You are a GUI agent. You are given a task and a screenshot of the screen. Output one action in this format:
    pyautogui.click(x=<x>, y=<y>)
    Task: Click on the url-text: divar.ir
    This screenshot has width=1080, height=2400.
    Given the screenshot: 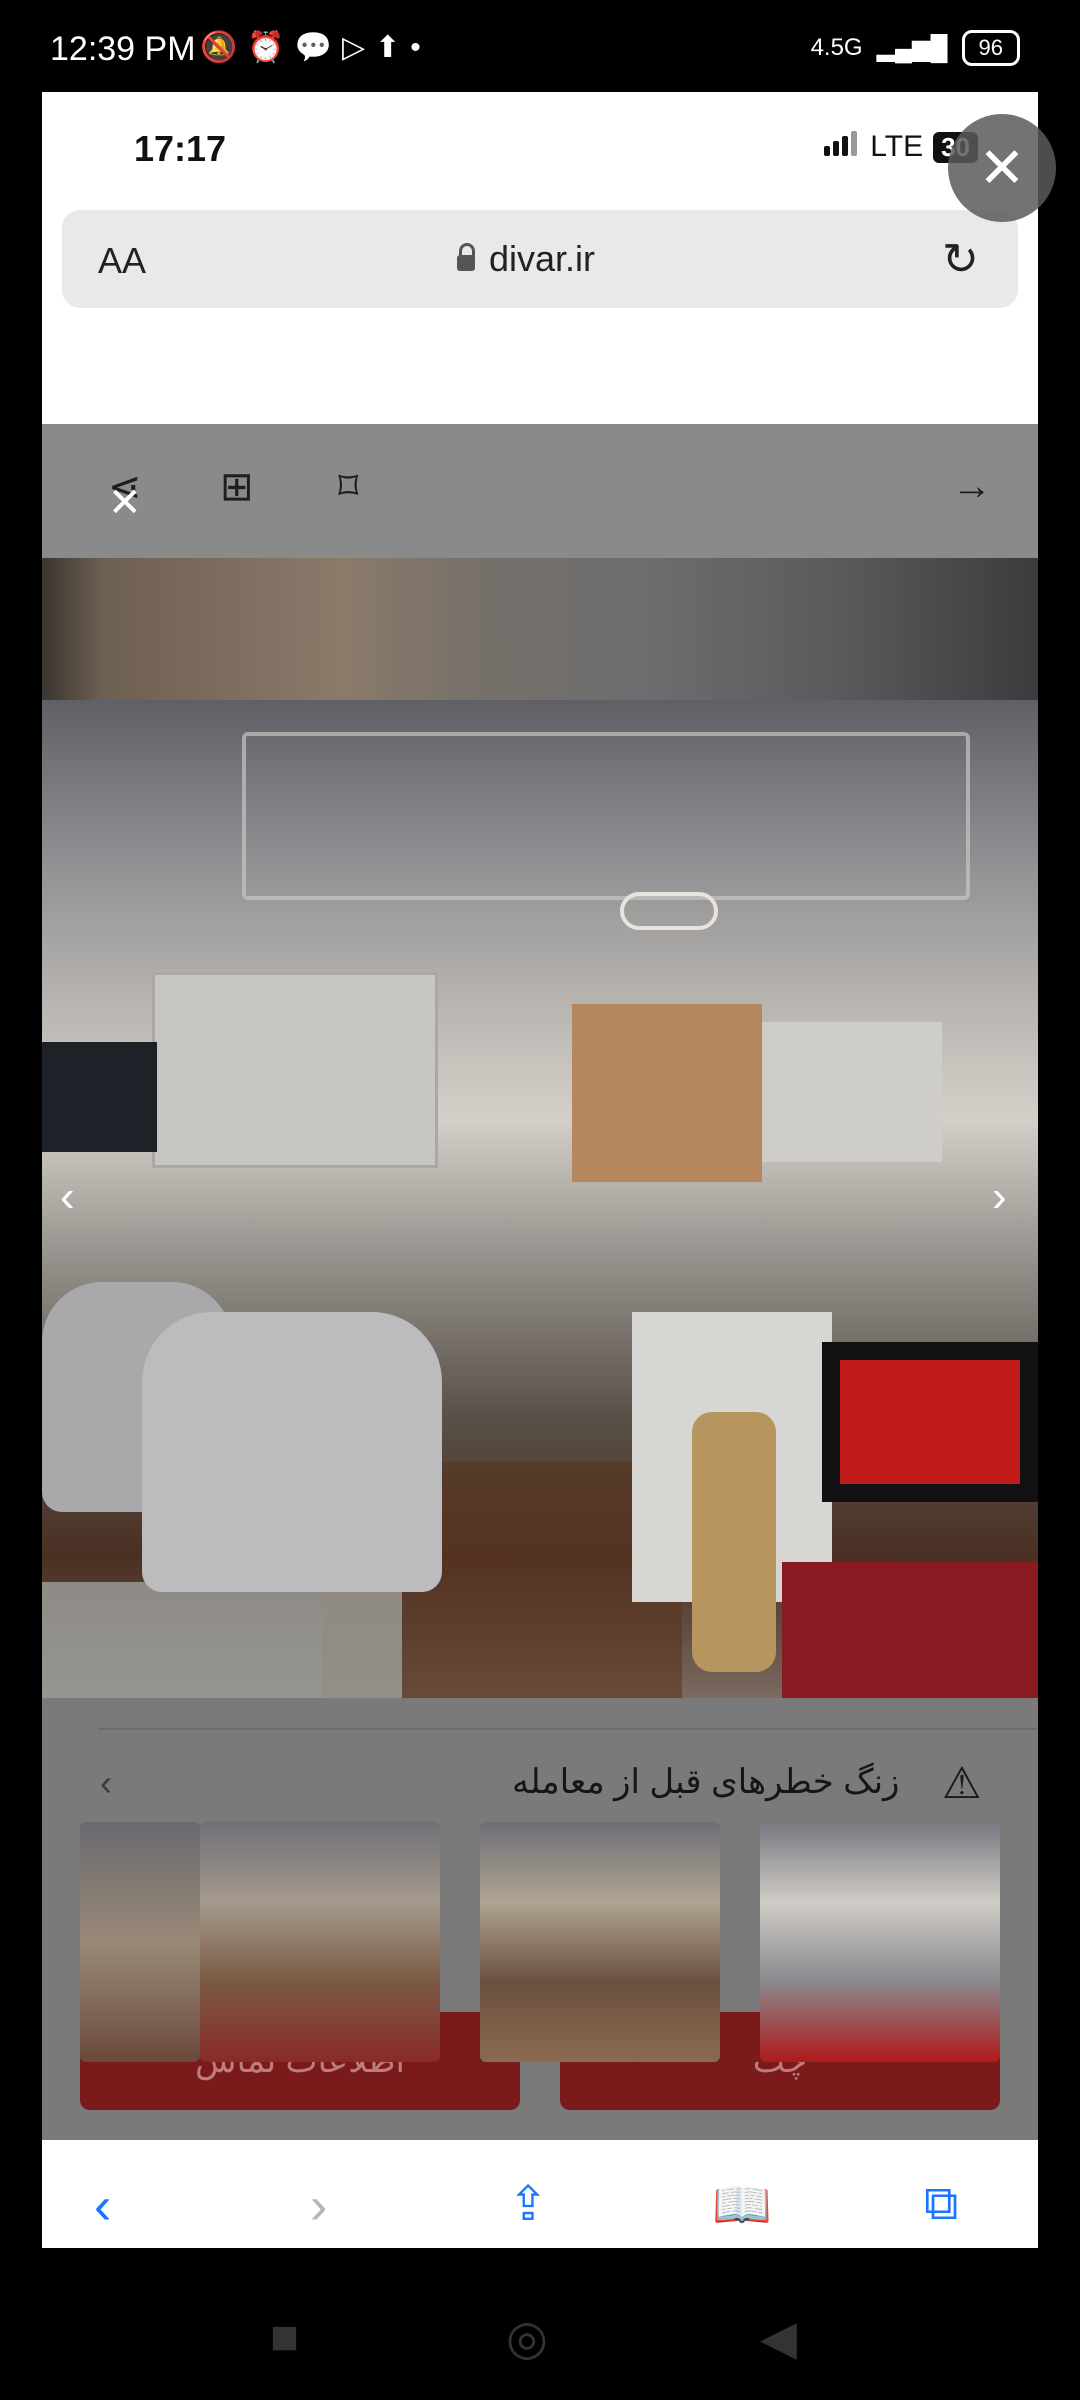 What is the action you would take?
    pyautogui.click(x=542, y=258)
    